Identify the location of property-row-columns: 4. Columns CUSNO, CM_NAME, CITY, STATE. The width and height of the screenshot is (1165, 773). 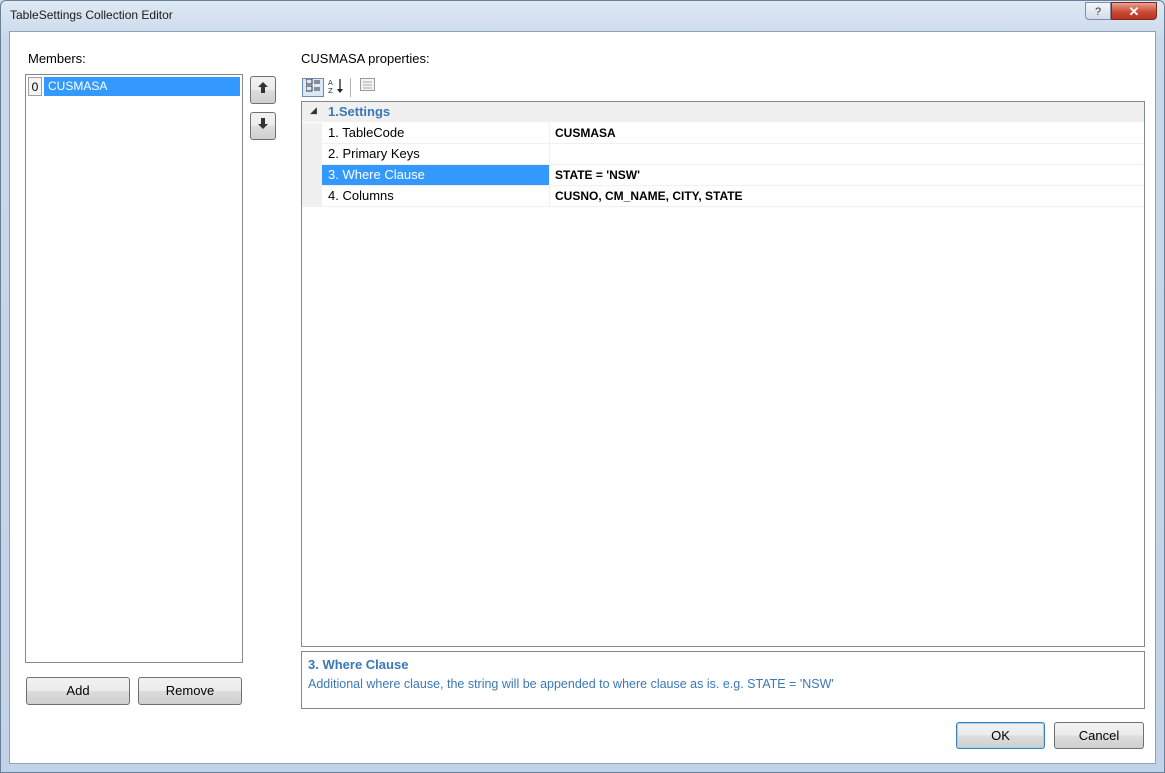
(723, 196).